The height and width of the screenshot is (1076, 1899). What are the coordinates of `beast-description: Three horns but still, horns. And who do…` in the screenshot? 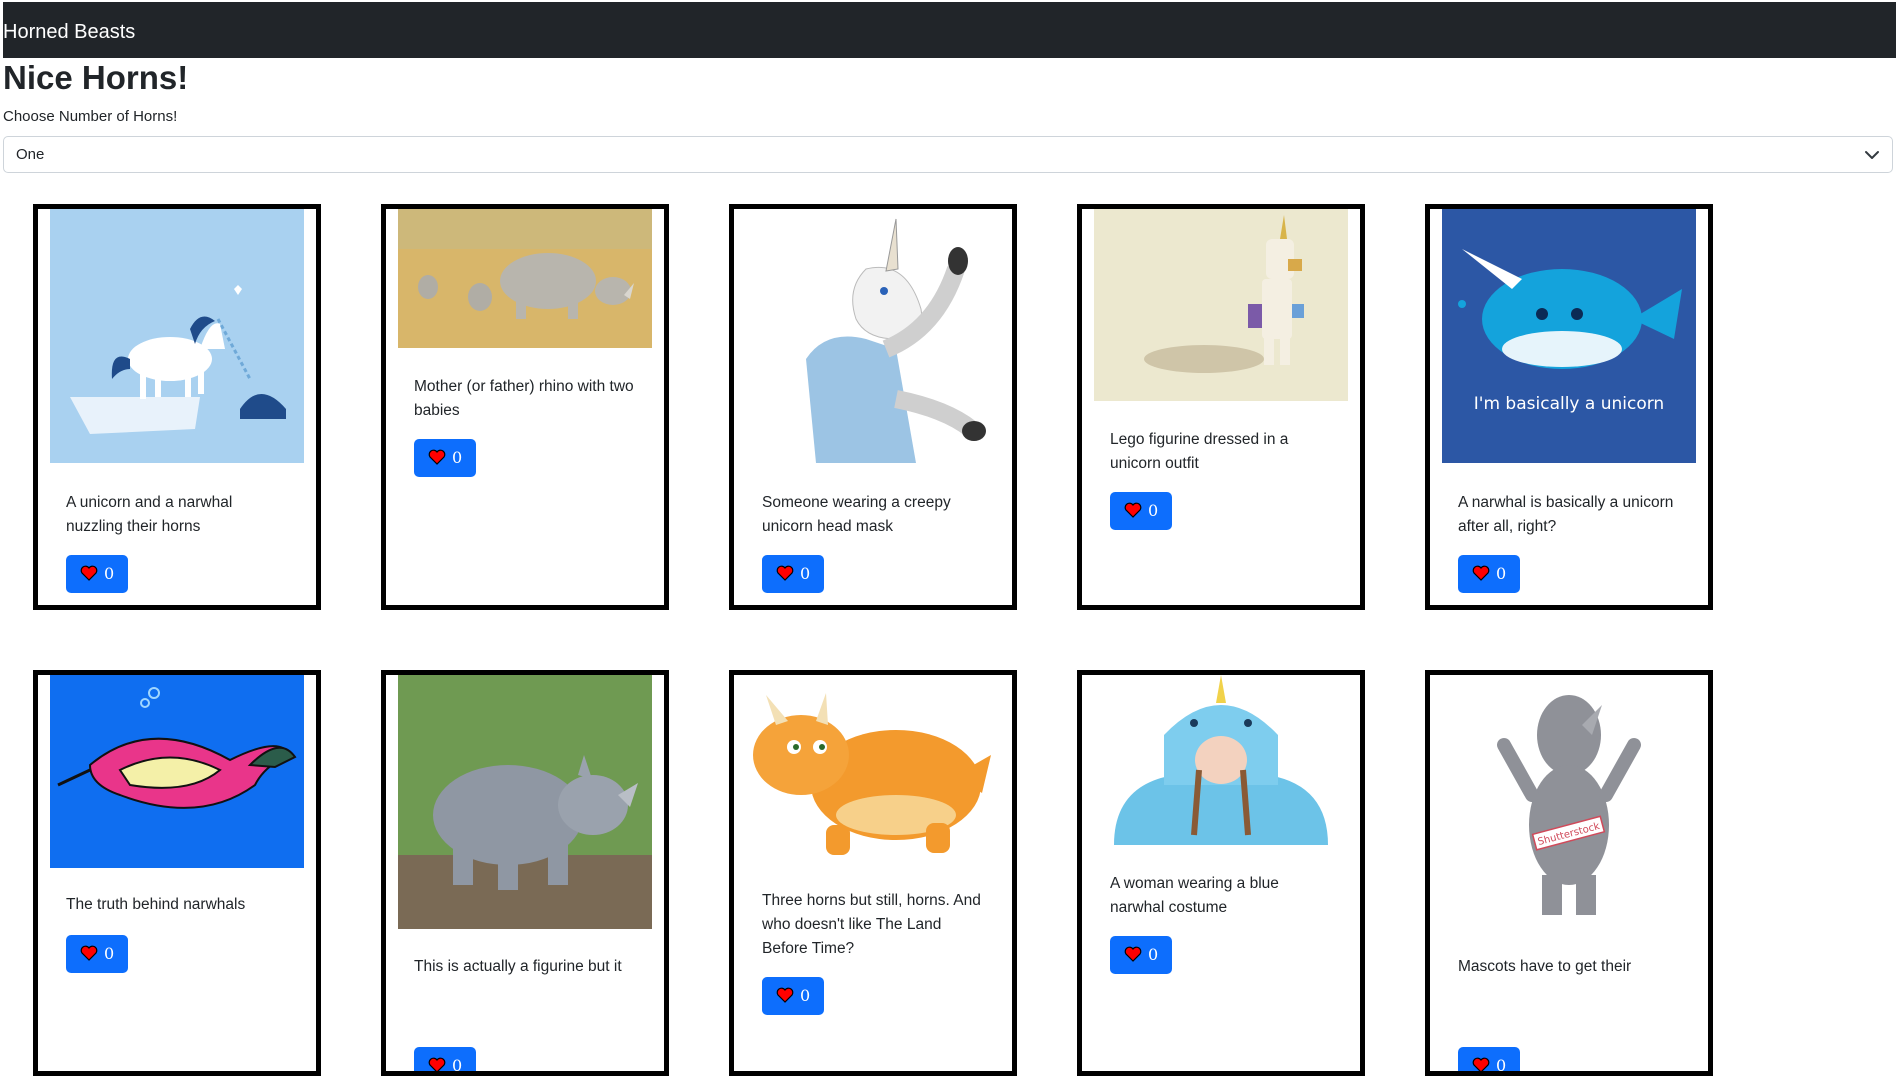 It's located at (871, 924).